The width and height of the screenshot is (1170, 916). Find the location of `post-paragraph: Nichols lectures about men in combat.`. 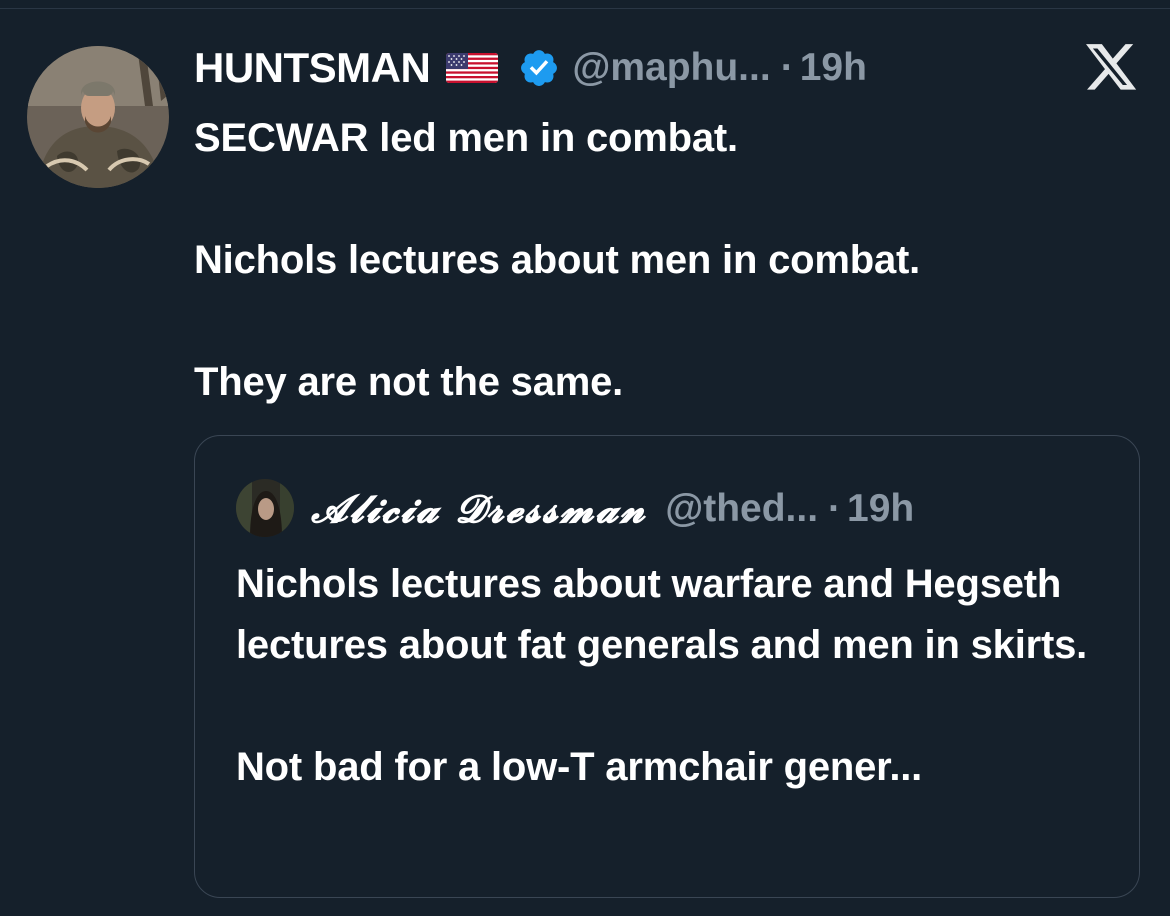

post-paragraph: Nichols lectures about men in combat. is located at coordinates (557, 260).